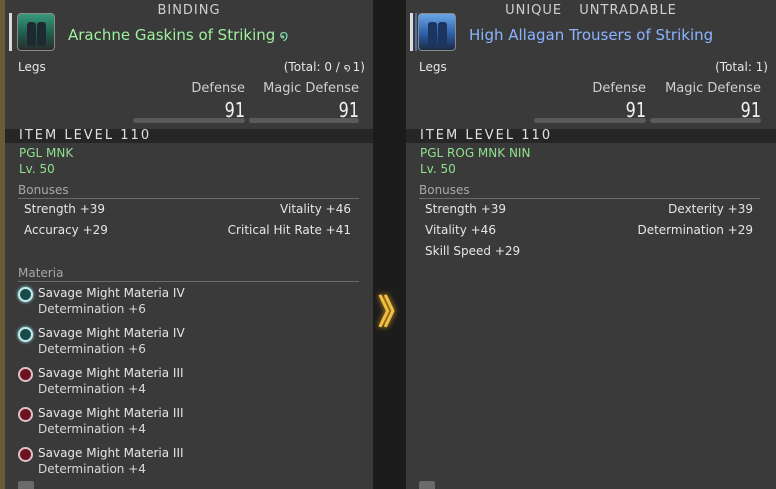 Image resolution: width=776 pixels, height=489 pixels. Describe the element at coordinates (46, 153) in the screenshot. I see `job-list: PGL MNK` at that location.